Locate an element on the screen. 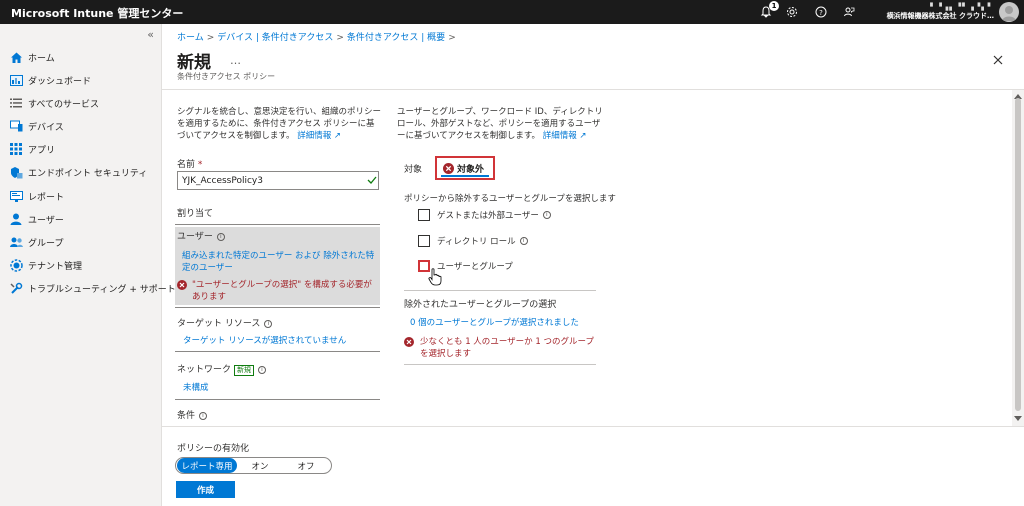  gear-icon is located at coordinates (792, 12).